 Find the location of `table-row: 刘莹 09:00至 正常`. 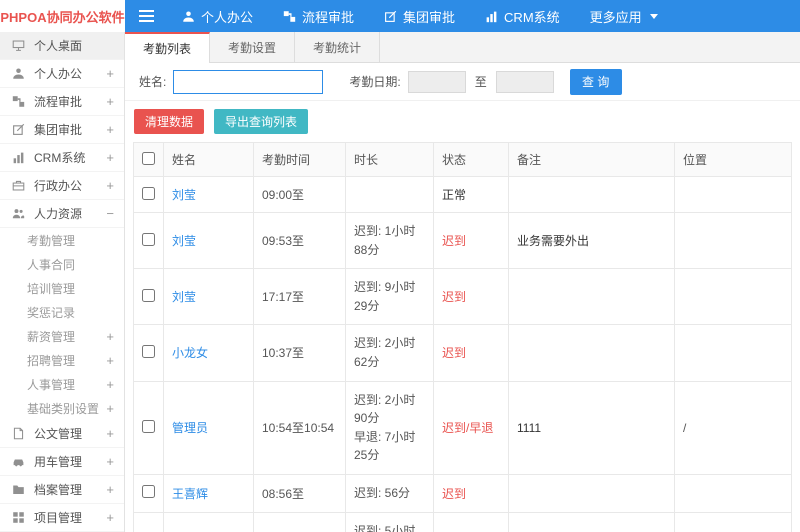

table-row: 刘莹 09:00至 正常 is located at coordinates (462, 194).